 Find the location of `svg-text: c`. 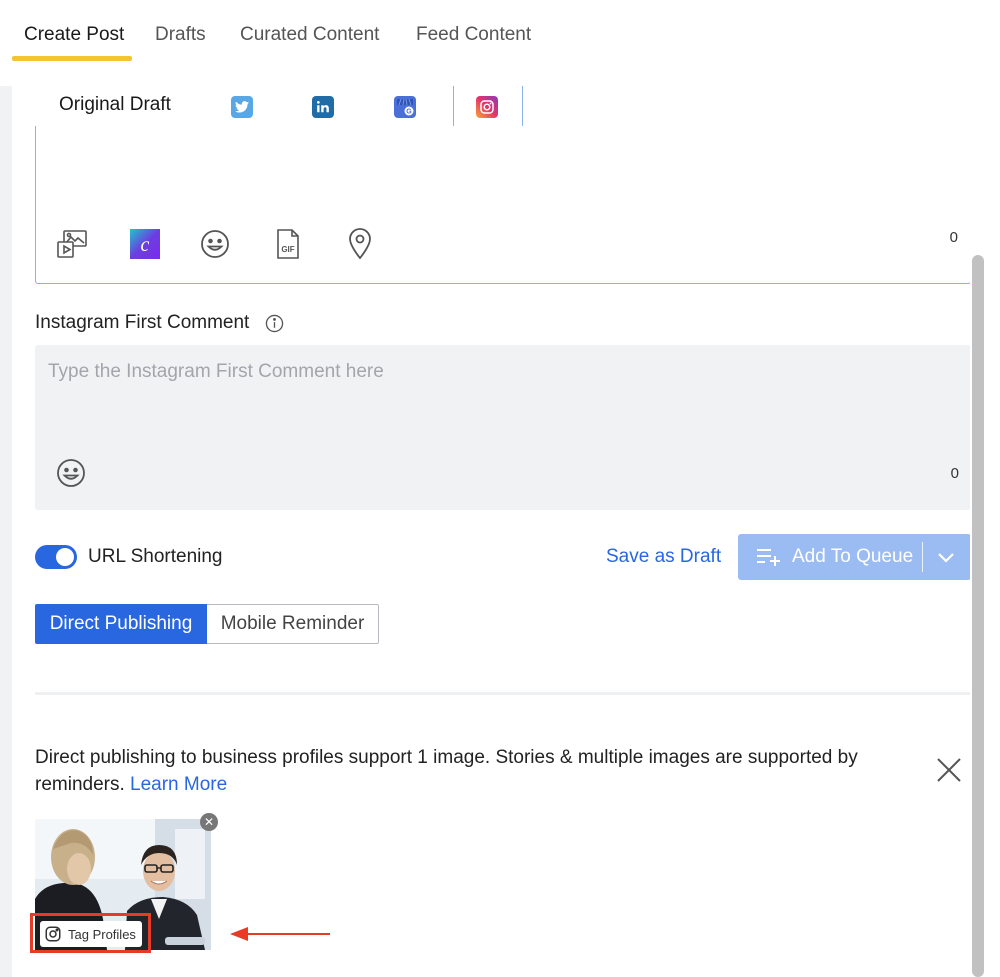

svg-text: c is located at coordinates (145, 245).